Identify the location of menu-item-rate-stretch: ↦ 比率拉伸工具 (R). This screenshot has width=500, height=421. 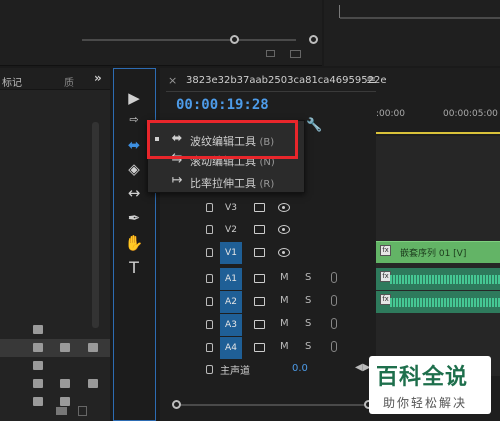
(227, 182).